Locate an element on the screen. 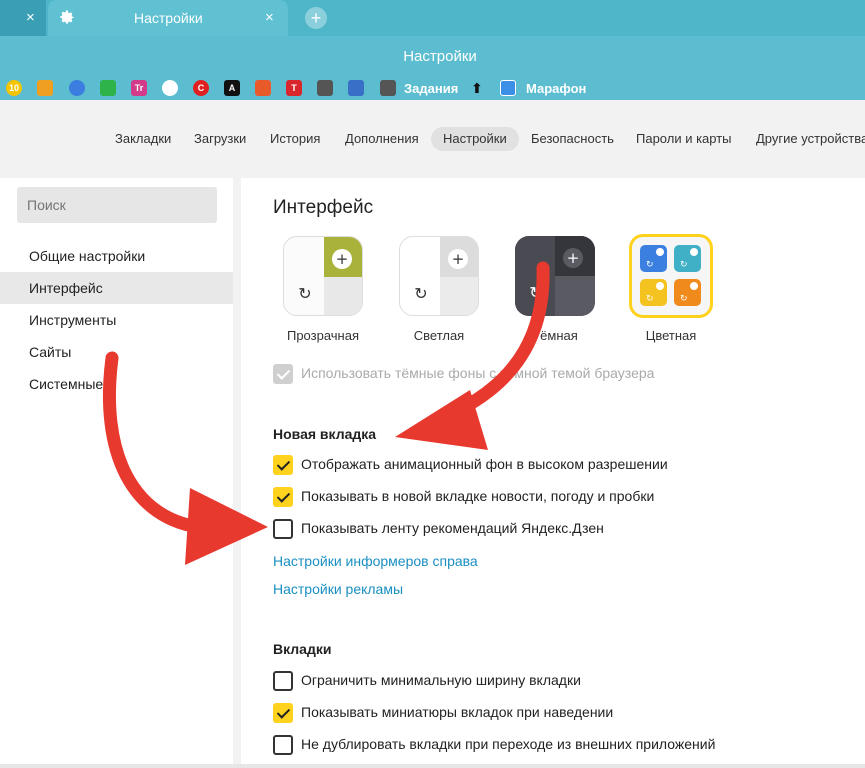 The width and height of the screenshot is (865, 768). theme-label: Светлая is located at coordinates (439, 335).